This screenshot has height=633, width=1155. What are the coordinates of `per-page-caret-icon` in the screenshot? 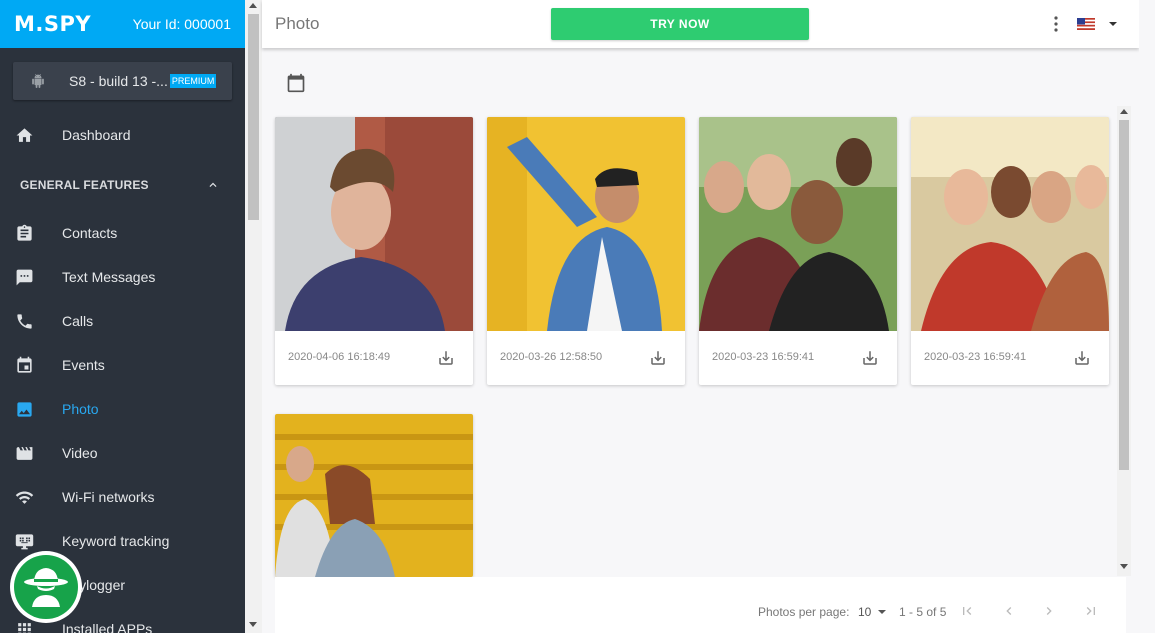 It's located at (882, 612).